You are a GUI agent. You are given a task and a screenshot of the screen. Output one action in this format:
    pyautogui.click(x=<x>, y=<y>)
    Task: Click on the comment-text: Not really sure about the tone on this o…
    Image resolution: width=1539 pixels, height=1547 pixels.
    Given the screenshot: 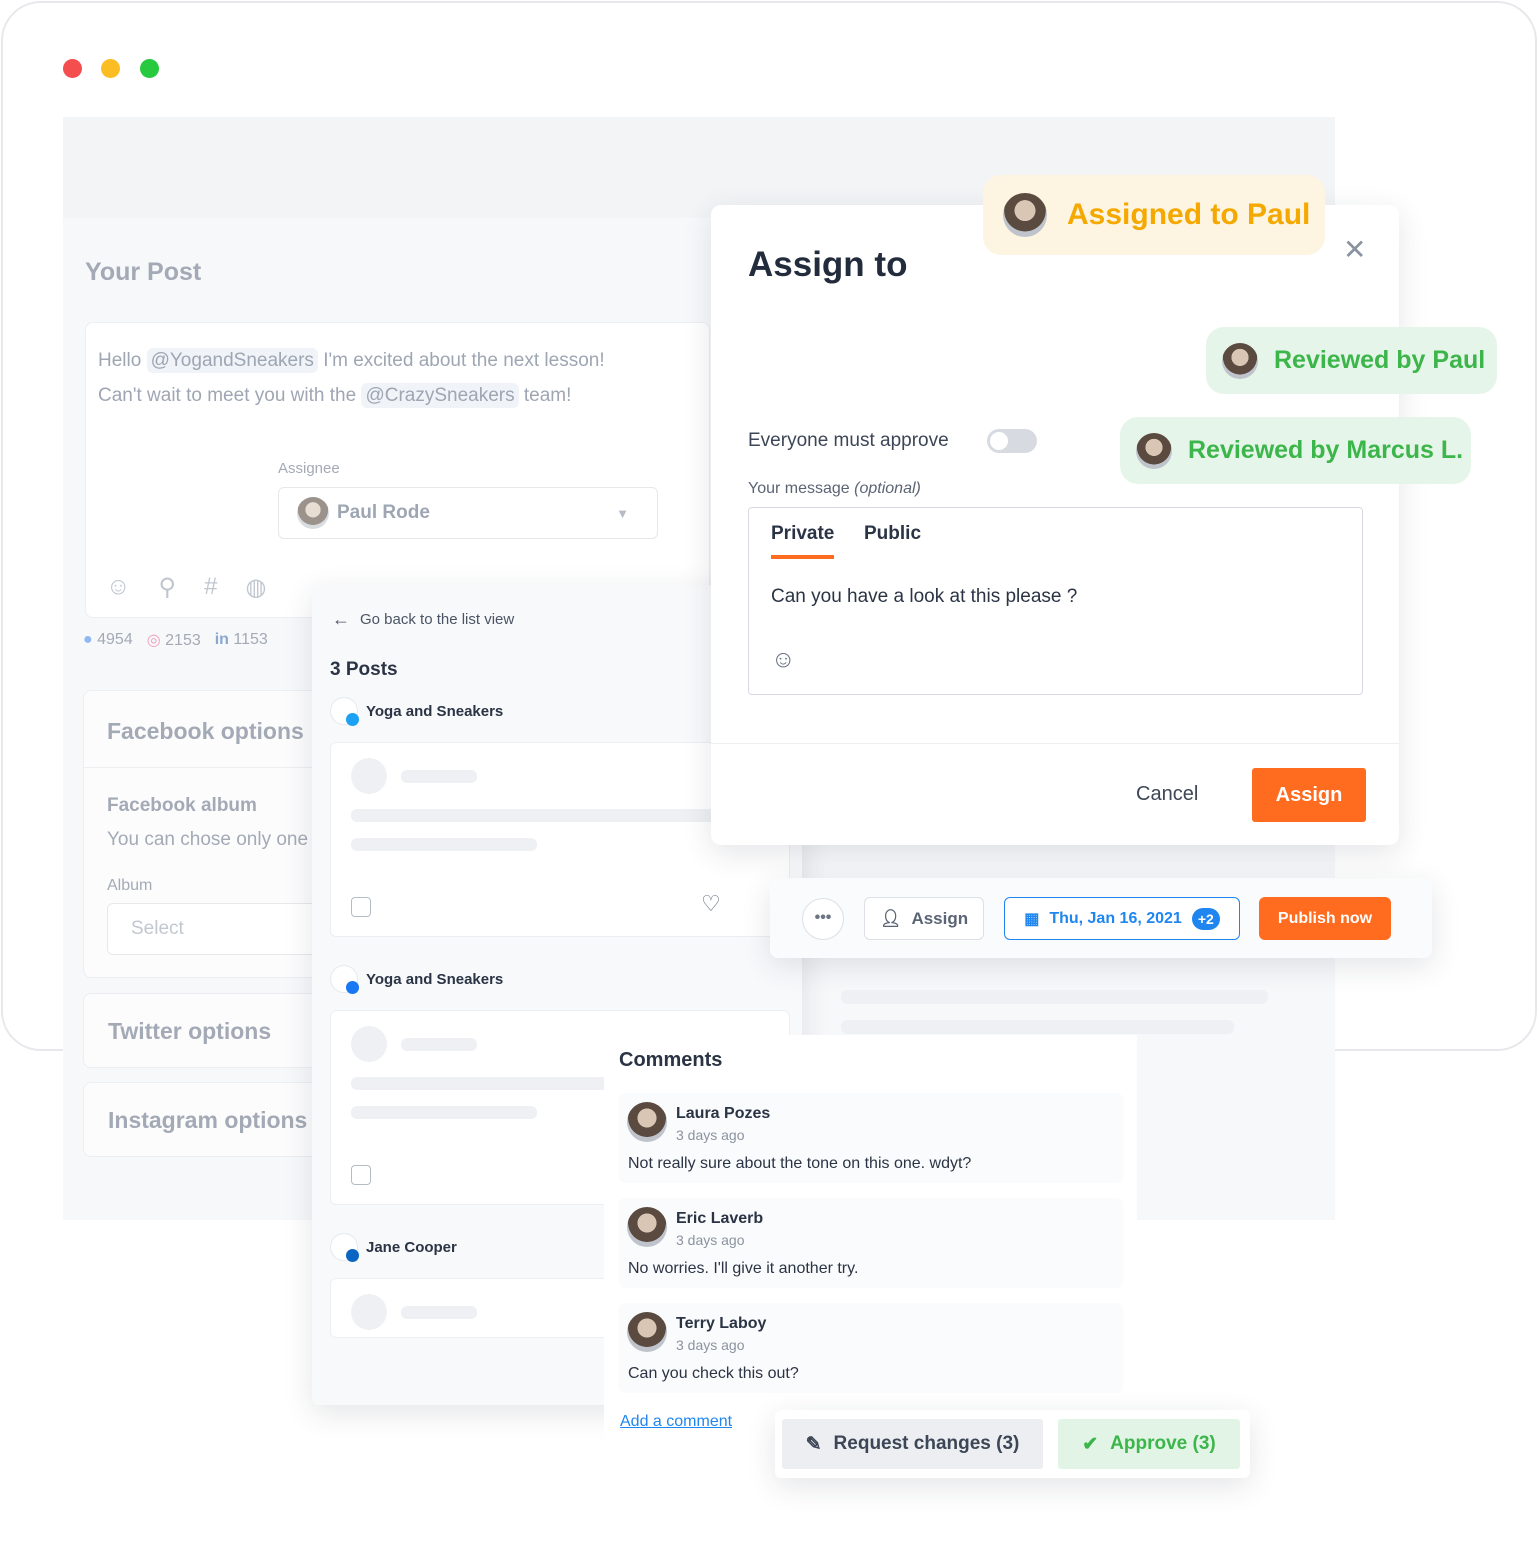 What is the action you would take?
    pyautogui.click(x=800, y=1163)
    